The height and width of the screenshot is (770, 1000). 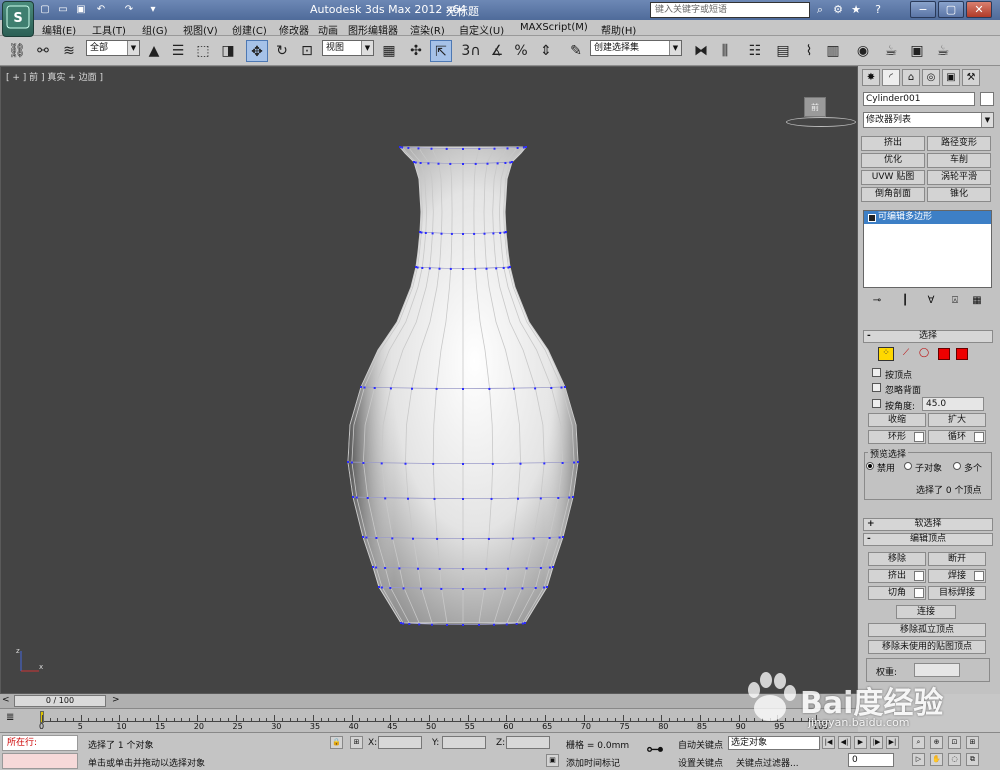 I want to click on menu-graph-editors: 图形编辑器, so click(x=373, y=29).